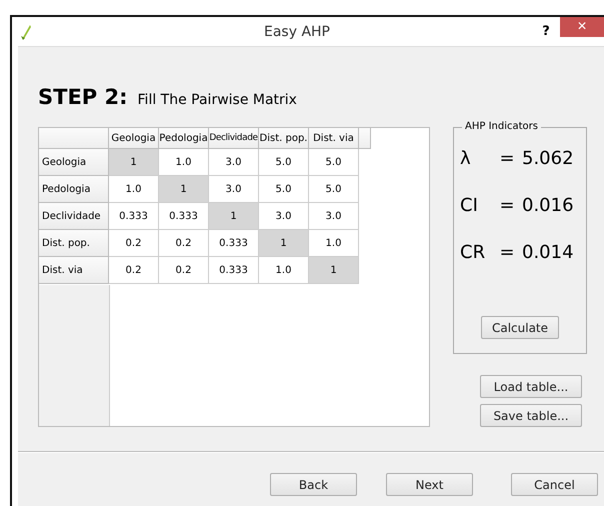 The height and width of the screenshot is (506, 604). I want to click on row-header: Pedologia, so click(74, 189).